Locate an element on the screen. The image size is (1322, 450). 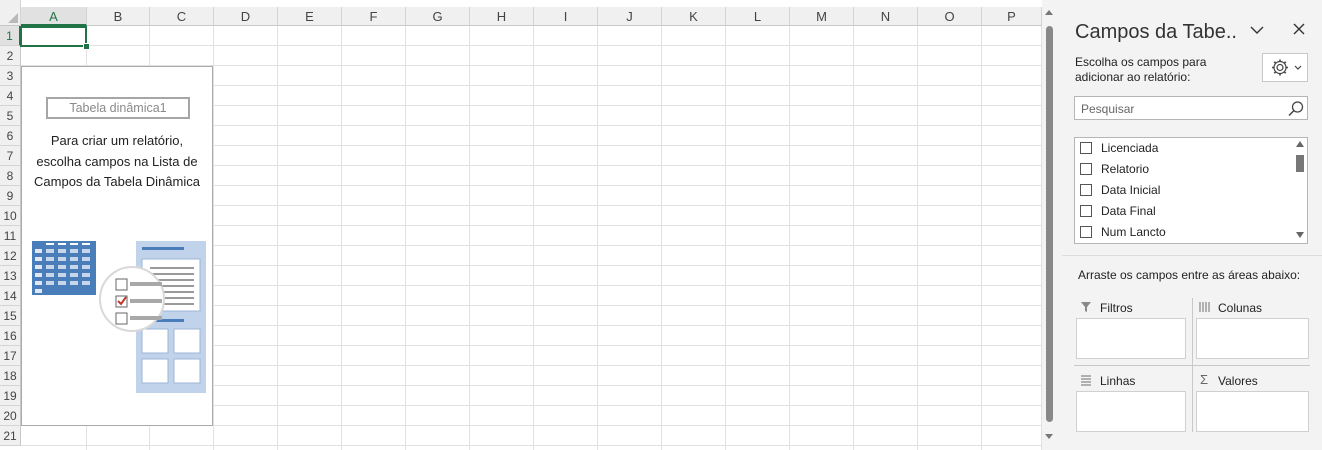
row-header-19: 19 is located at coordinates (10, 396).